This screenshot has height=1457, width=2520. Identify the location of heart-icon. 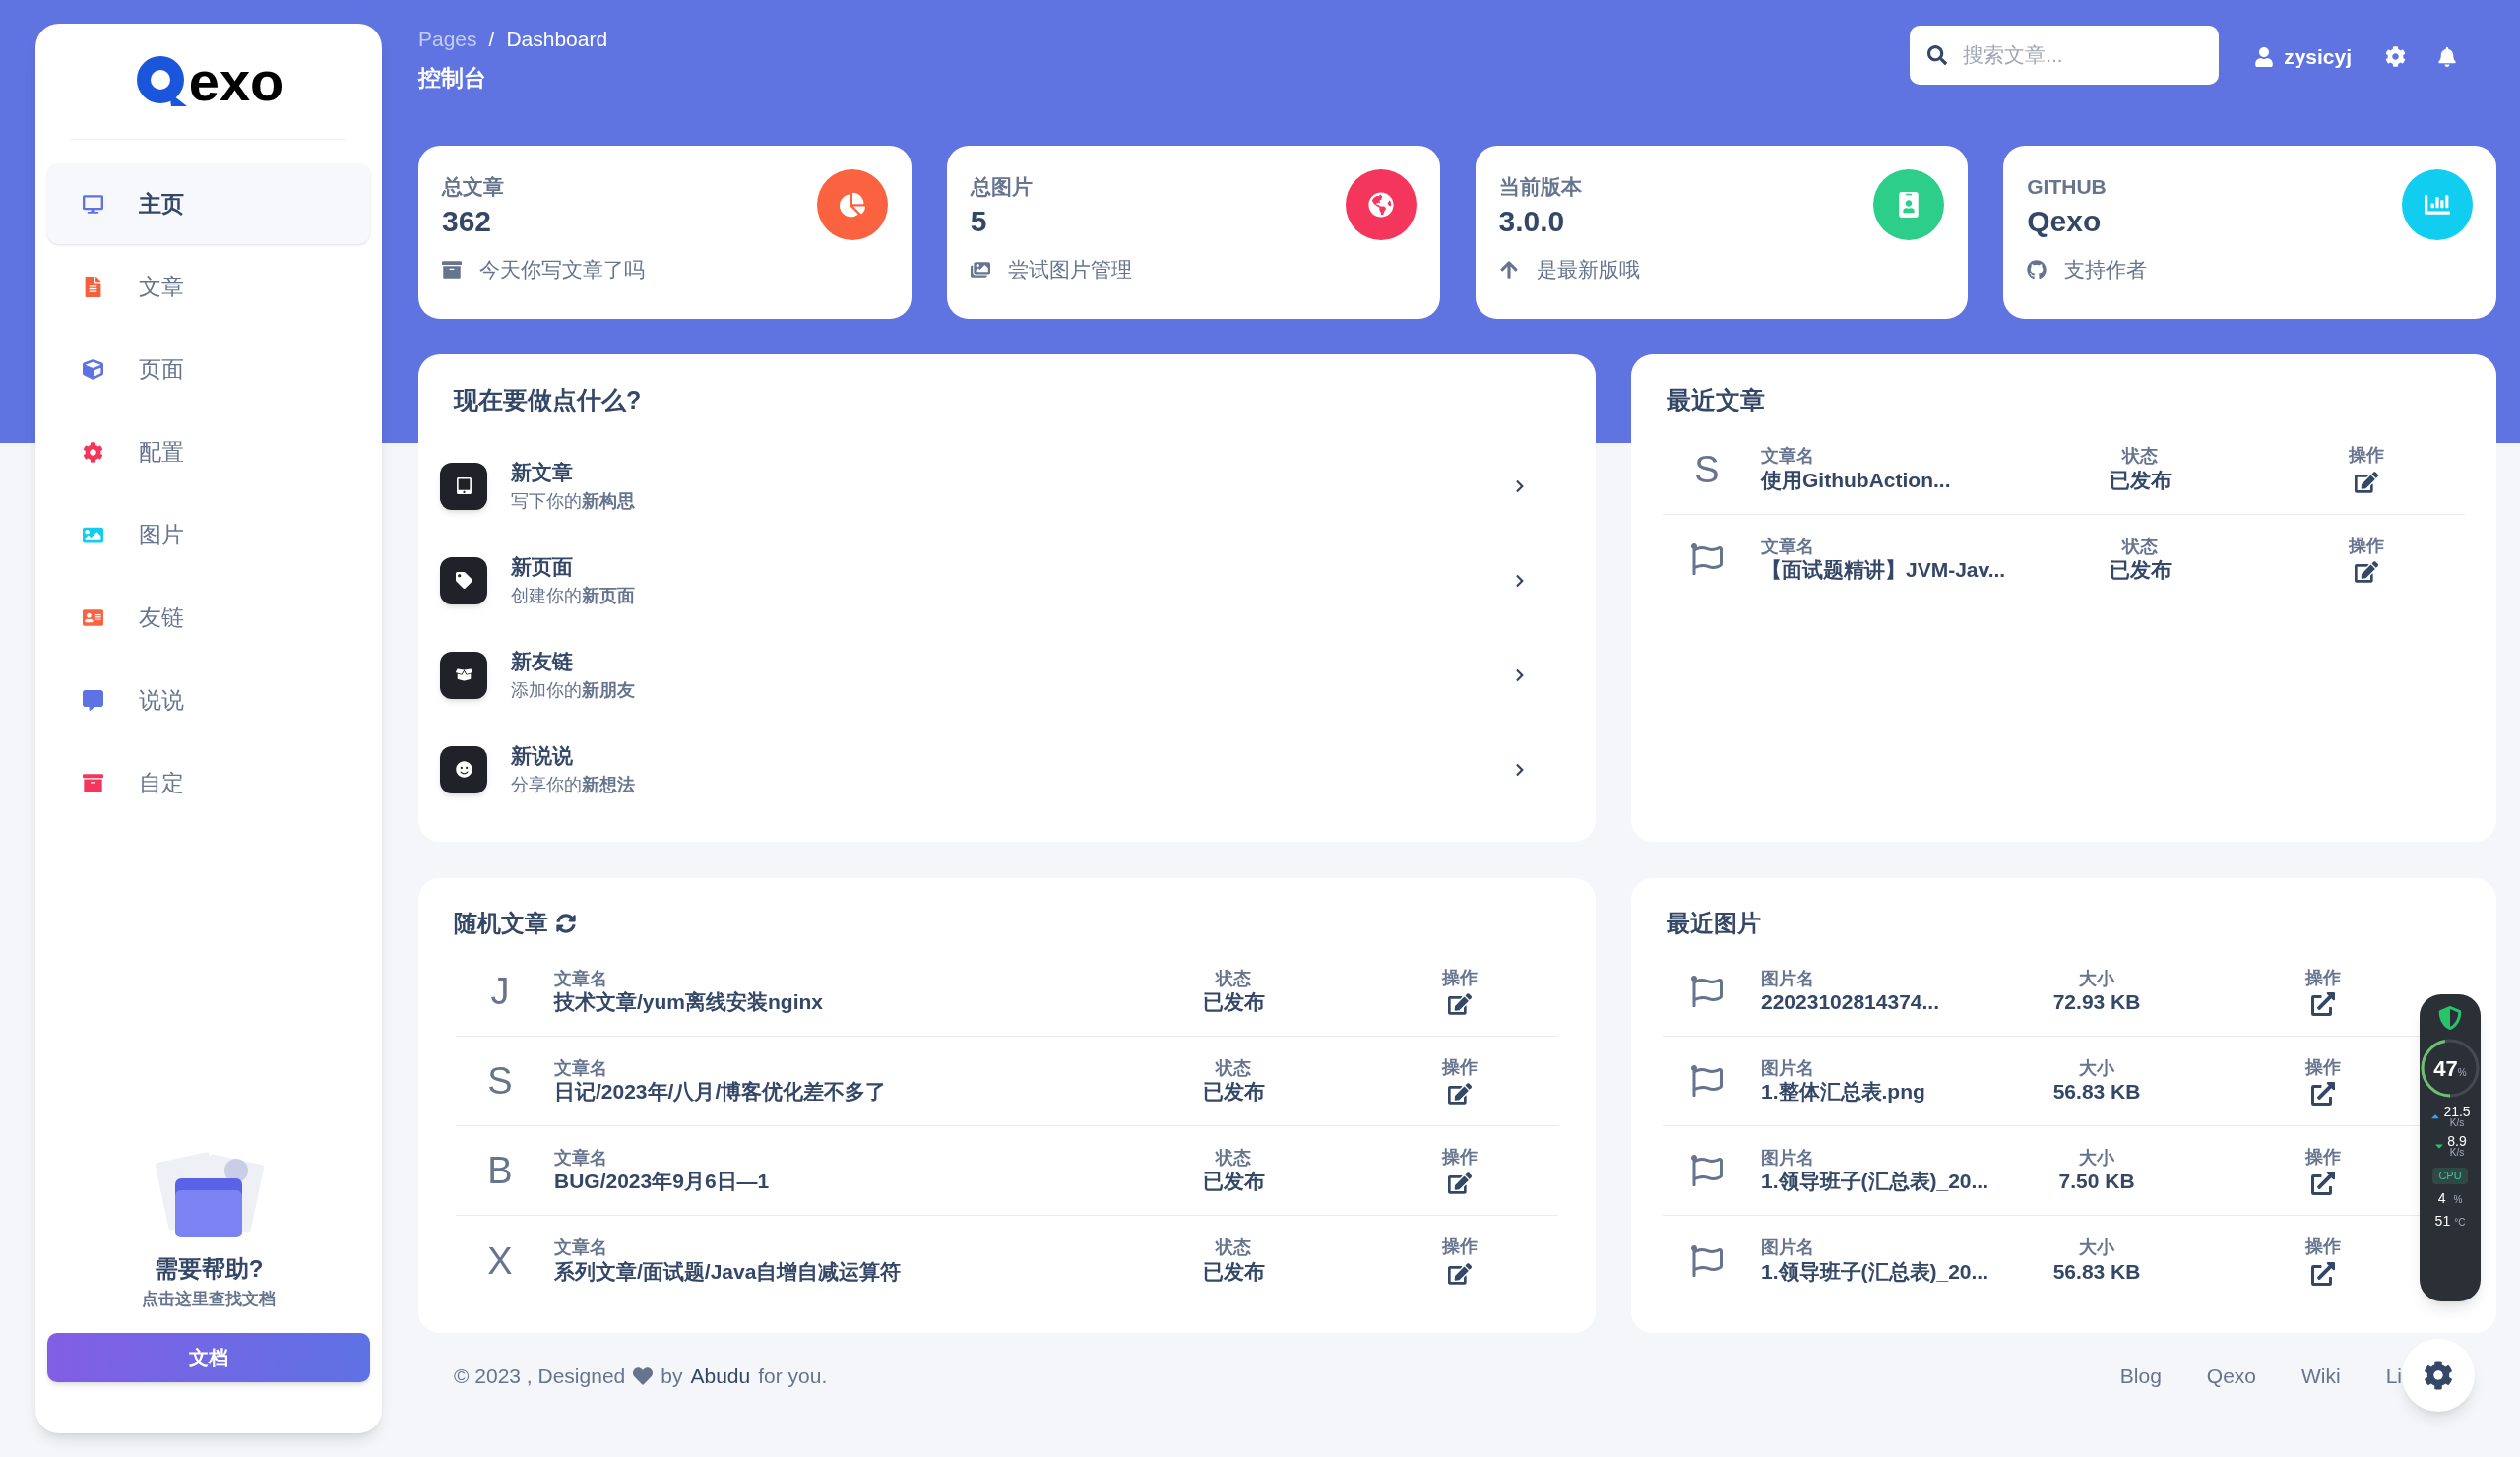
(643, 1375).